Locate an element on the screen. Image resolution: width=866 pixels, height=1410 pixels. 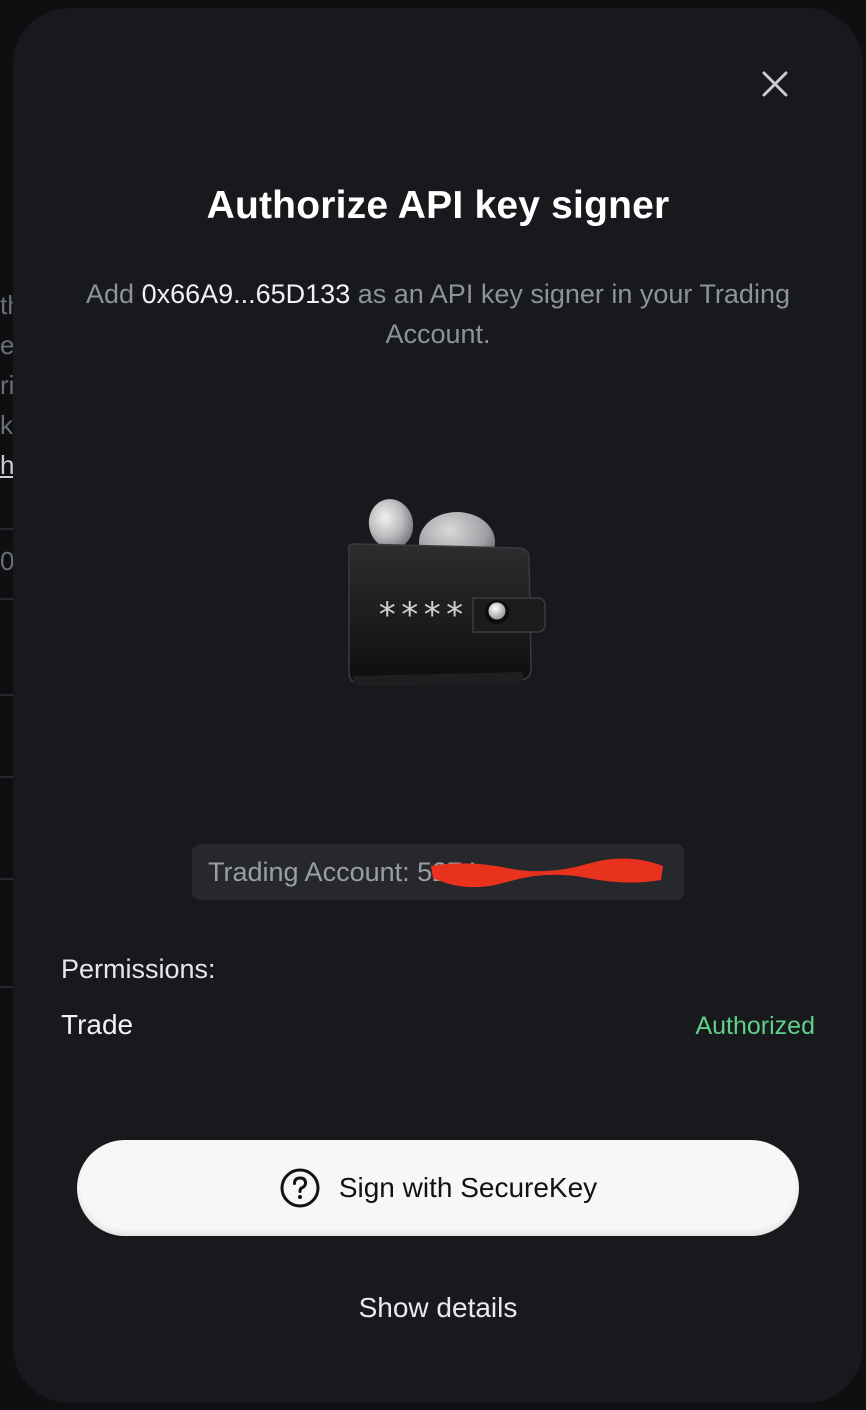
help-circle-icon is located at coordinates (300, 1188).